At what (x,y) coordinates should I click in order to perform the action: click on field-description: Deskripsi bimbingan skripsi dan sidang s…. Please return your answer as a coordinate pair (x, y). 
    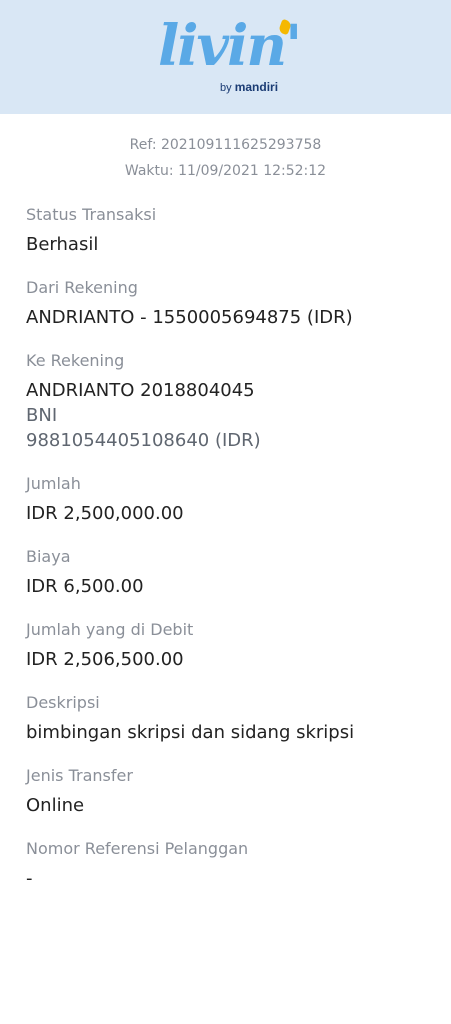
    Looking at the image, I should click on (225, 718).